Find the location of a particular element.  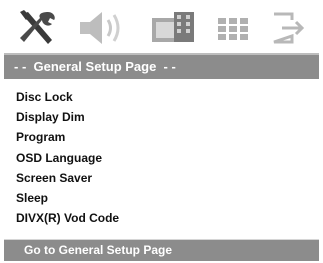

menu-item-screen-saver: Screen Saver is located at coordinates (54, 178).